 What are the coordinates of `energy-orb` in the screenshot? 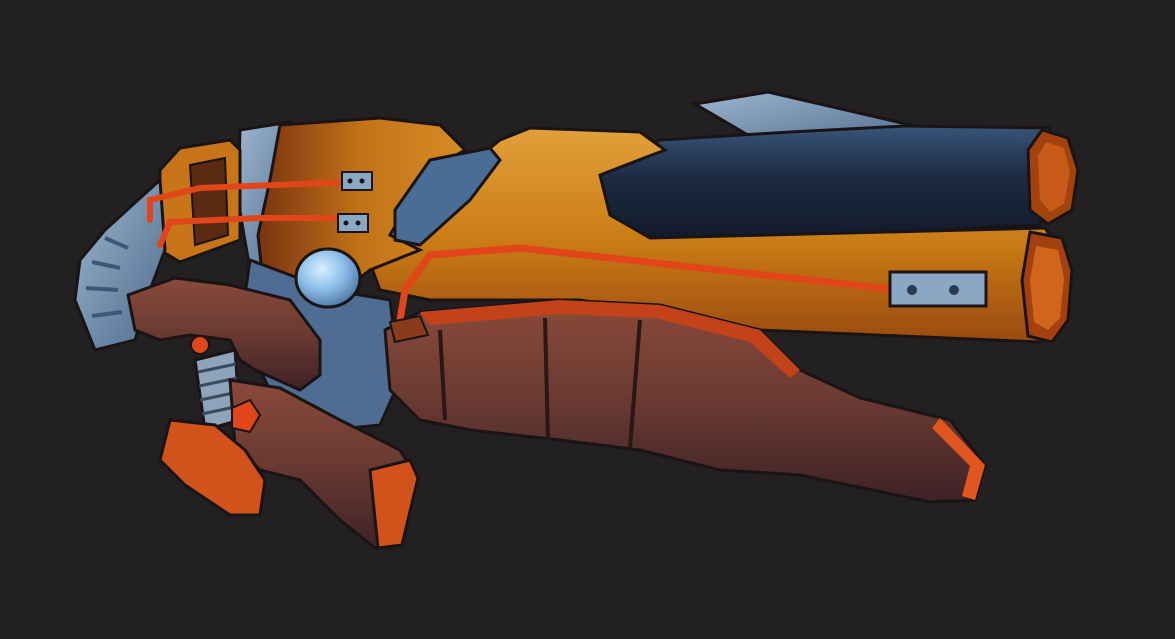 It's located at (328, 278).